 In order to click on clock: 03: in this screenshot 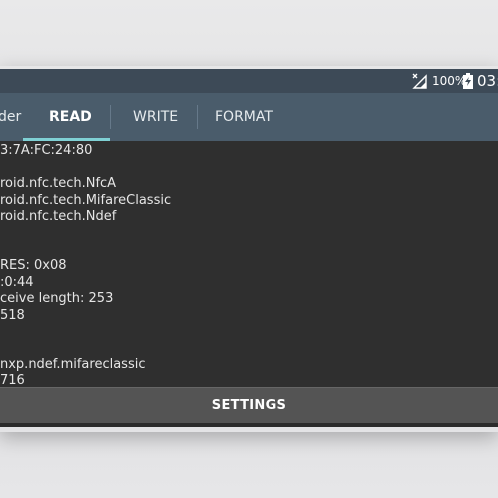, I will do `click(487, 81)`.